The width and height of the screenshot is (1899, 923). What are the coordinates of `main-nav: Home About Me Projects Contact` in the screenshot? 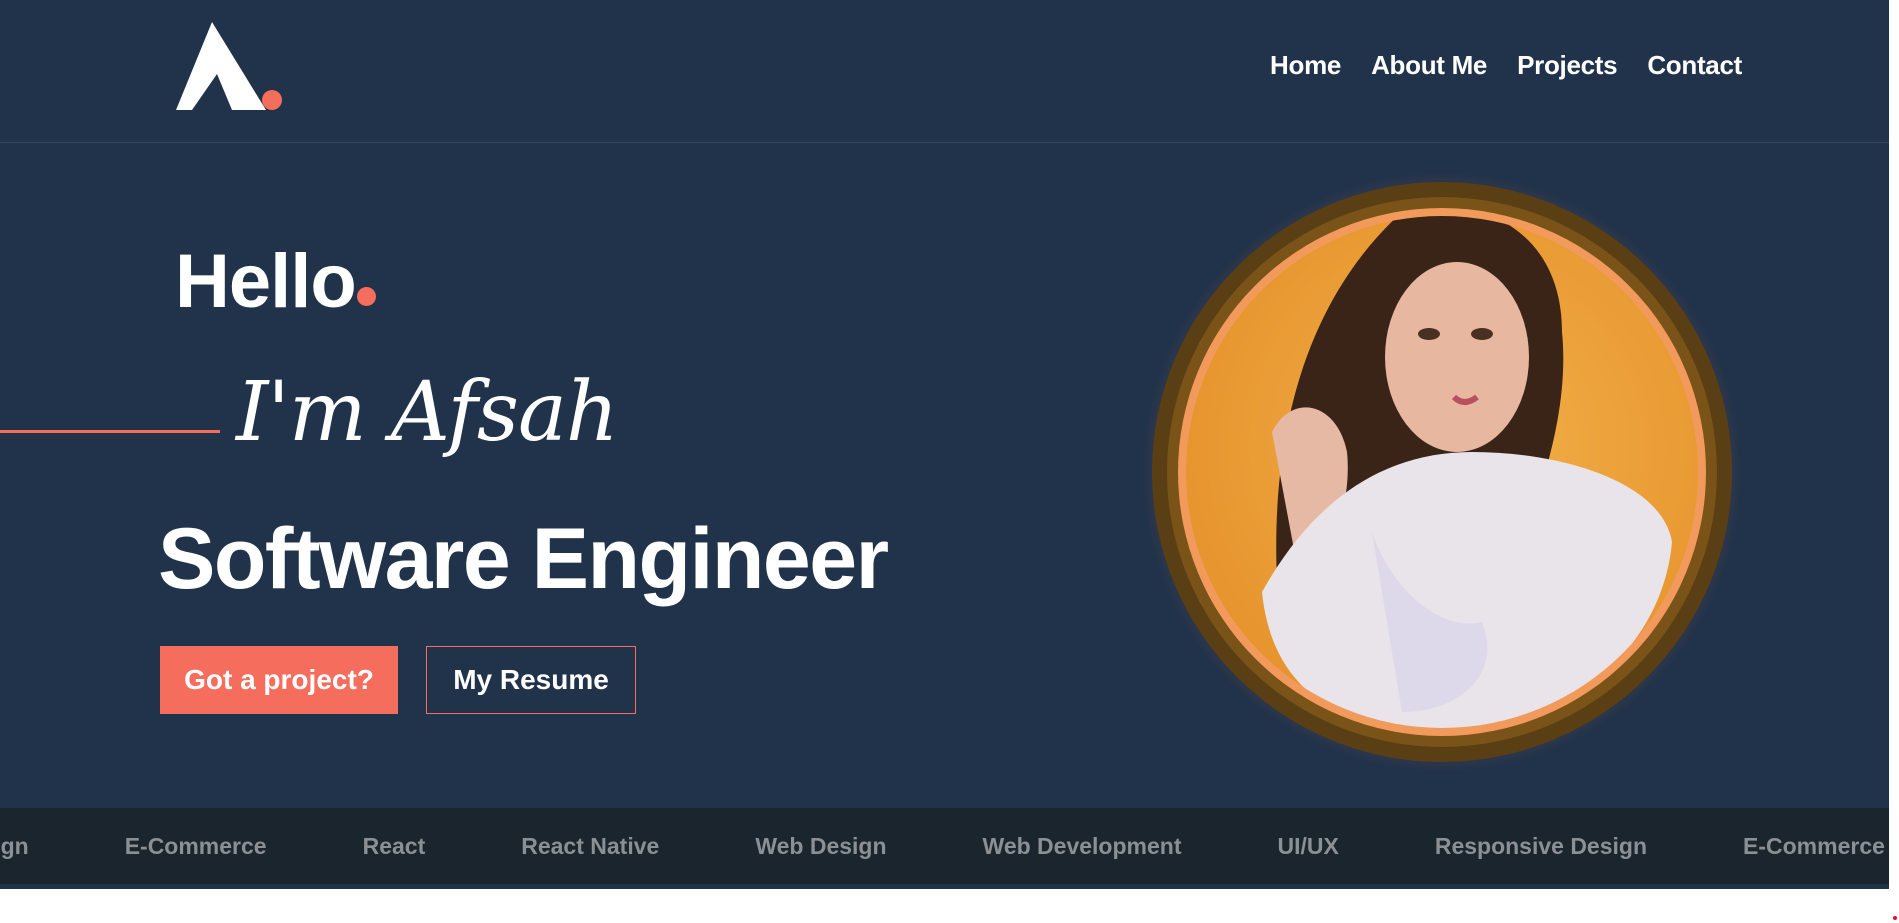 It's located at (1506, 65).